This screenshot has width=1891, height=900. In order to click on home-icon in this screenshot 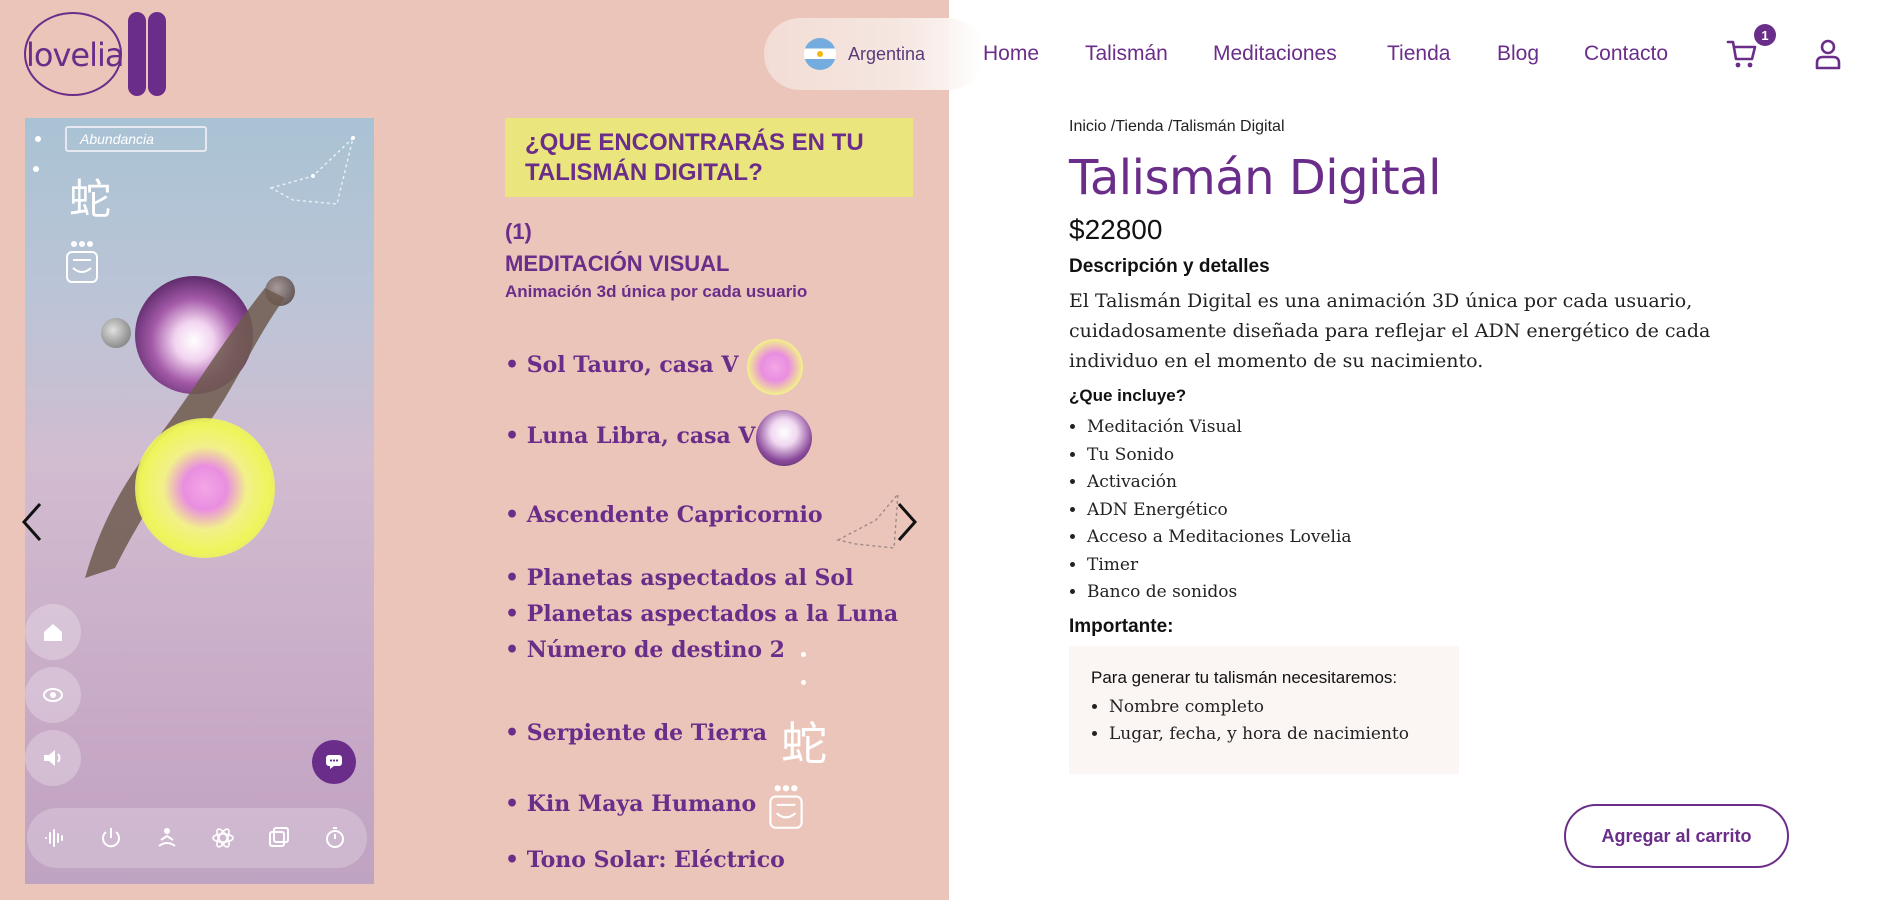, I will do `click(53, 632)`.